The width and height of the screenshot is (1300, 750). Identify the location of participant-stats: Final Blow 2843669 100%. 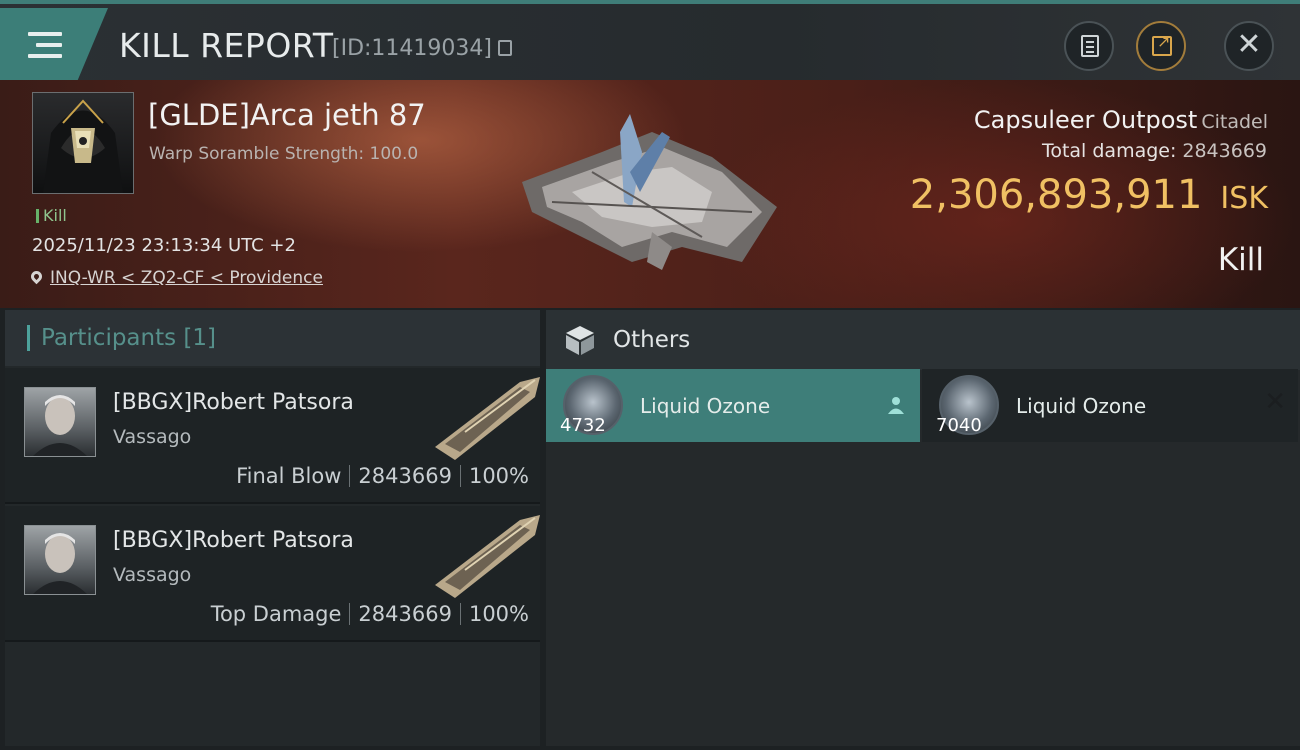
(382, 476).